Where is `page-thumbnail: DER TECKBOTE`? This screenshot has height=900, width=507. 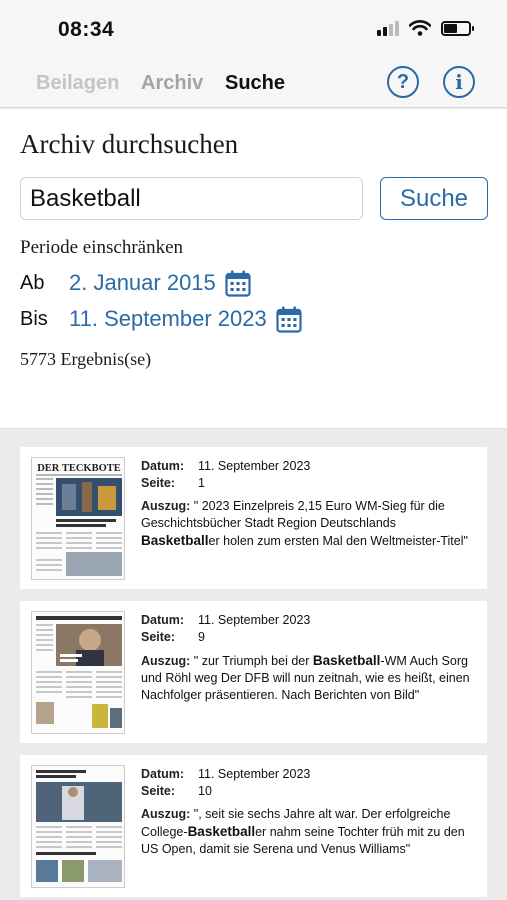
page-thumbnail: DER TECKBOTE is located at coordinates (78, 518).